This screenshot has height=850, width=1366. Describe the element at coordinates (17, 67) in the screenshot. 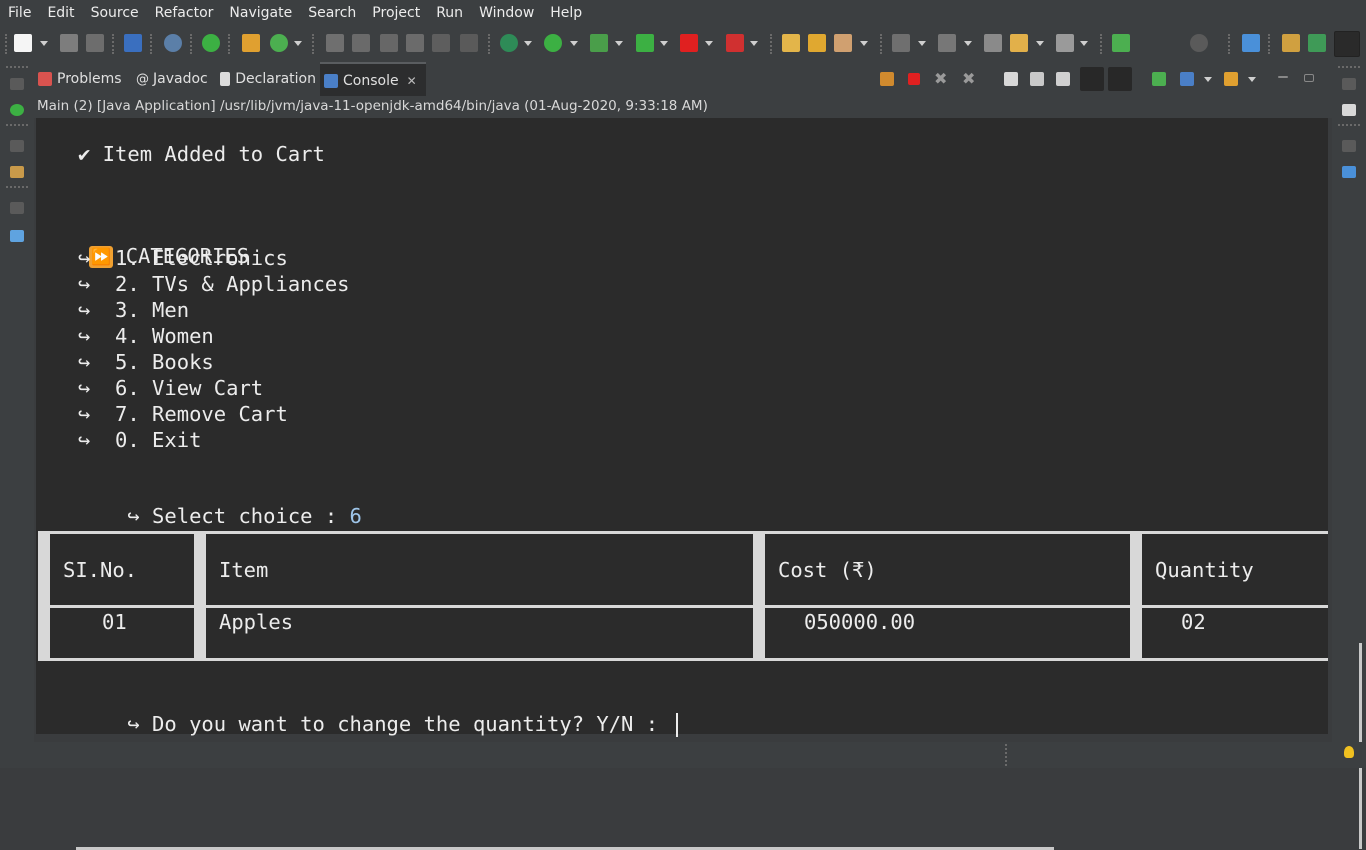

I see `trim-separator` at that location.